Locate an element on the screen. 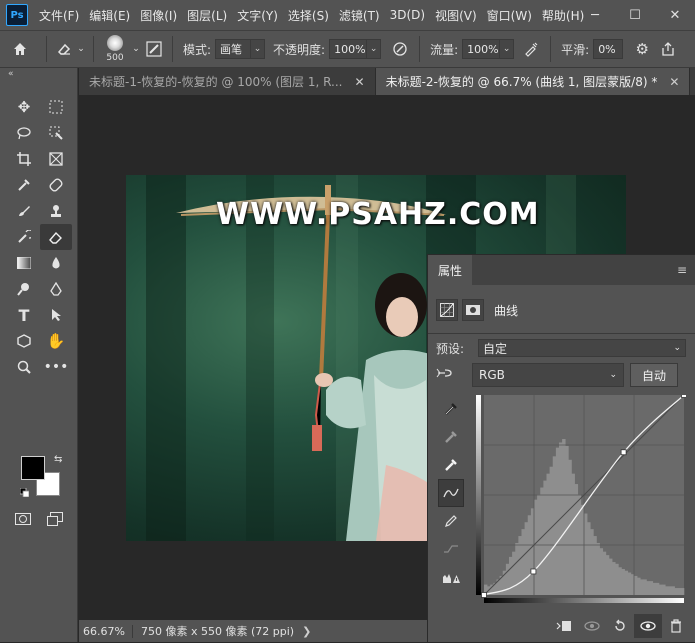  curves-graph is located at coordinates (581, 498).